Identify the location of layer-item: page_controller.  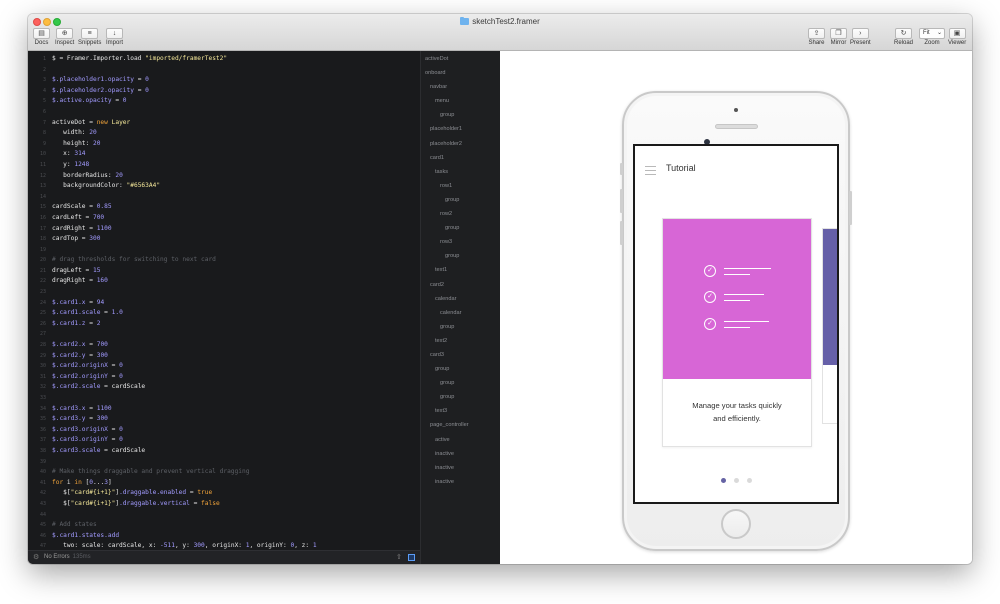
(460, 425).